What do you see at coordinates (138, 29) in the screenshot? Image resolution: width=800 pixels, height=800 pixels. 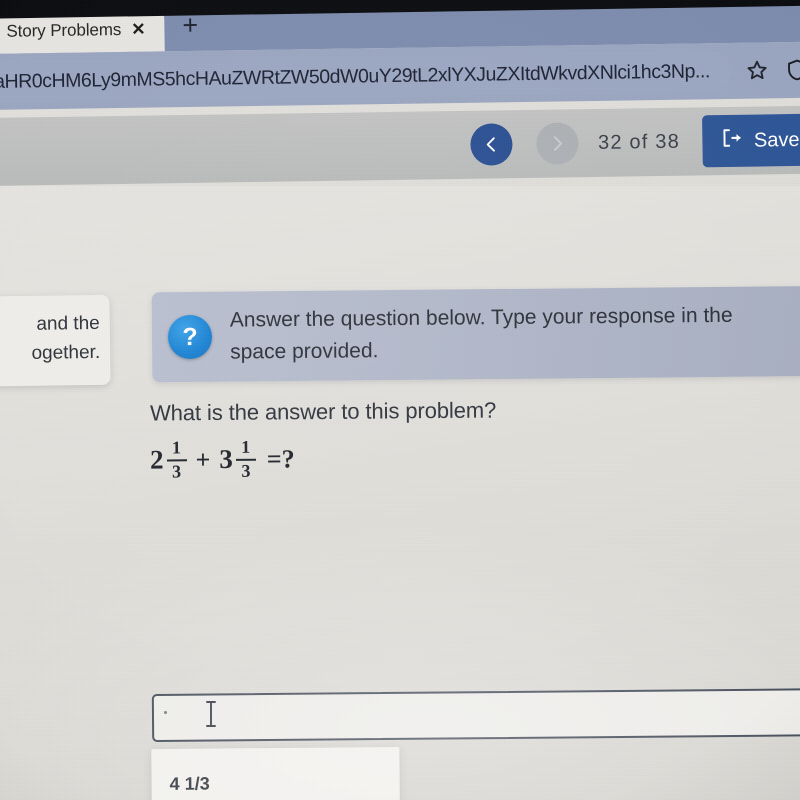 I see `close-icon: ✕` at bounding box center [138, 29].